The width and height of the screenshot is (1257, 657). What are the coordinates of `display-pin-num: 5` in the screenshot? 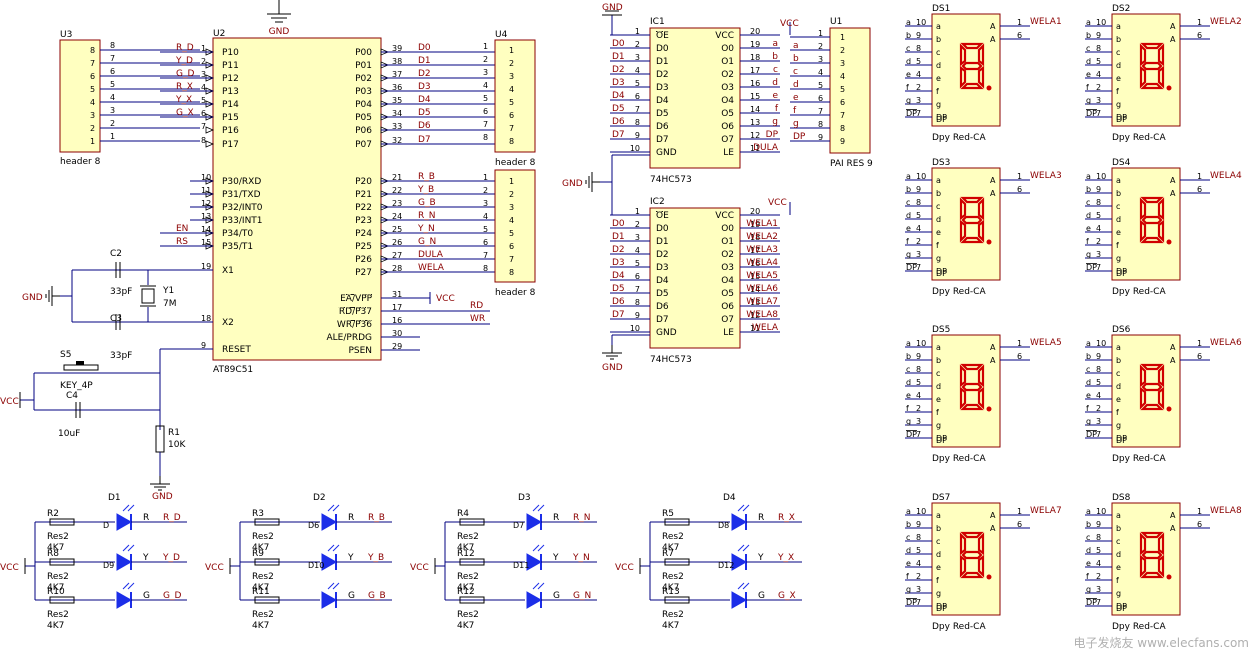 It's located at (1098, 550).